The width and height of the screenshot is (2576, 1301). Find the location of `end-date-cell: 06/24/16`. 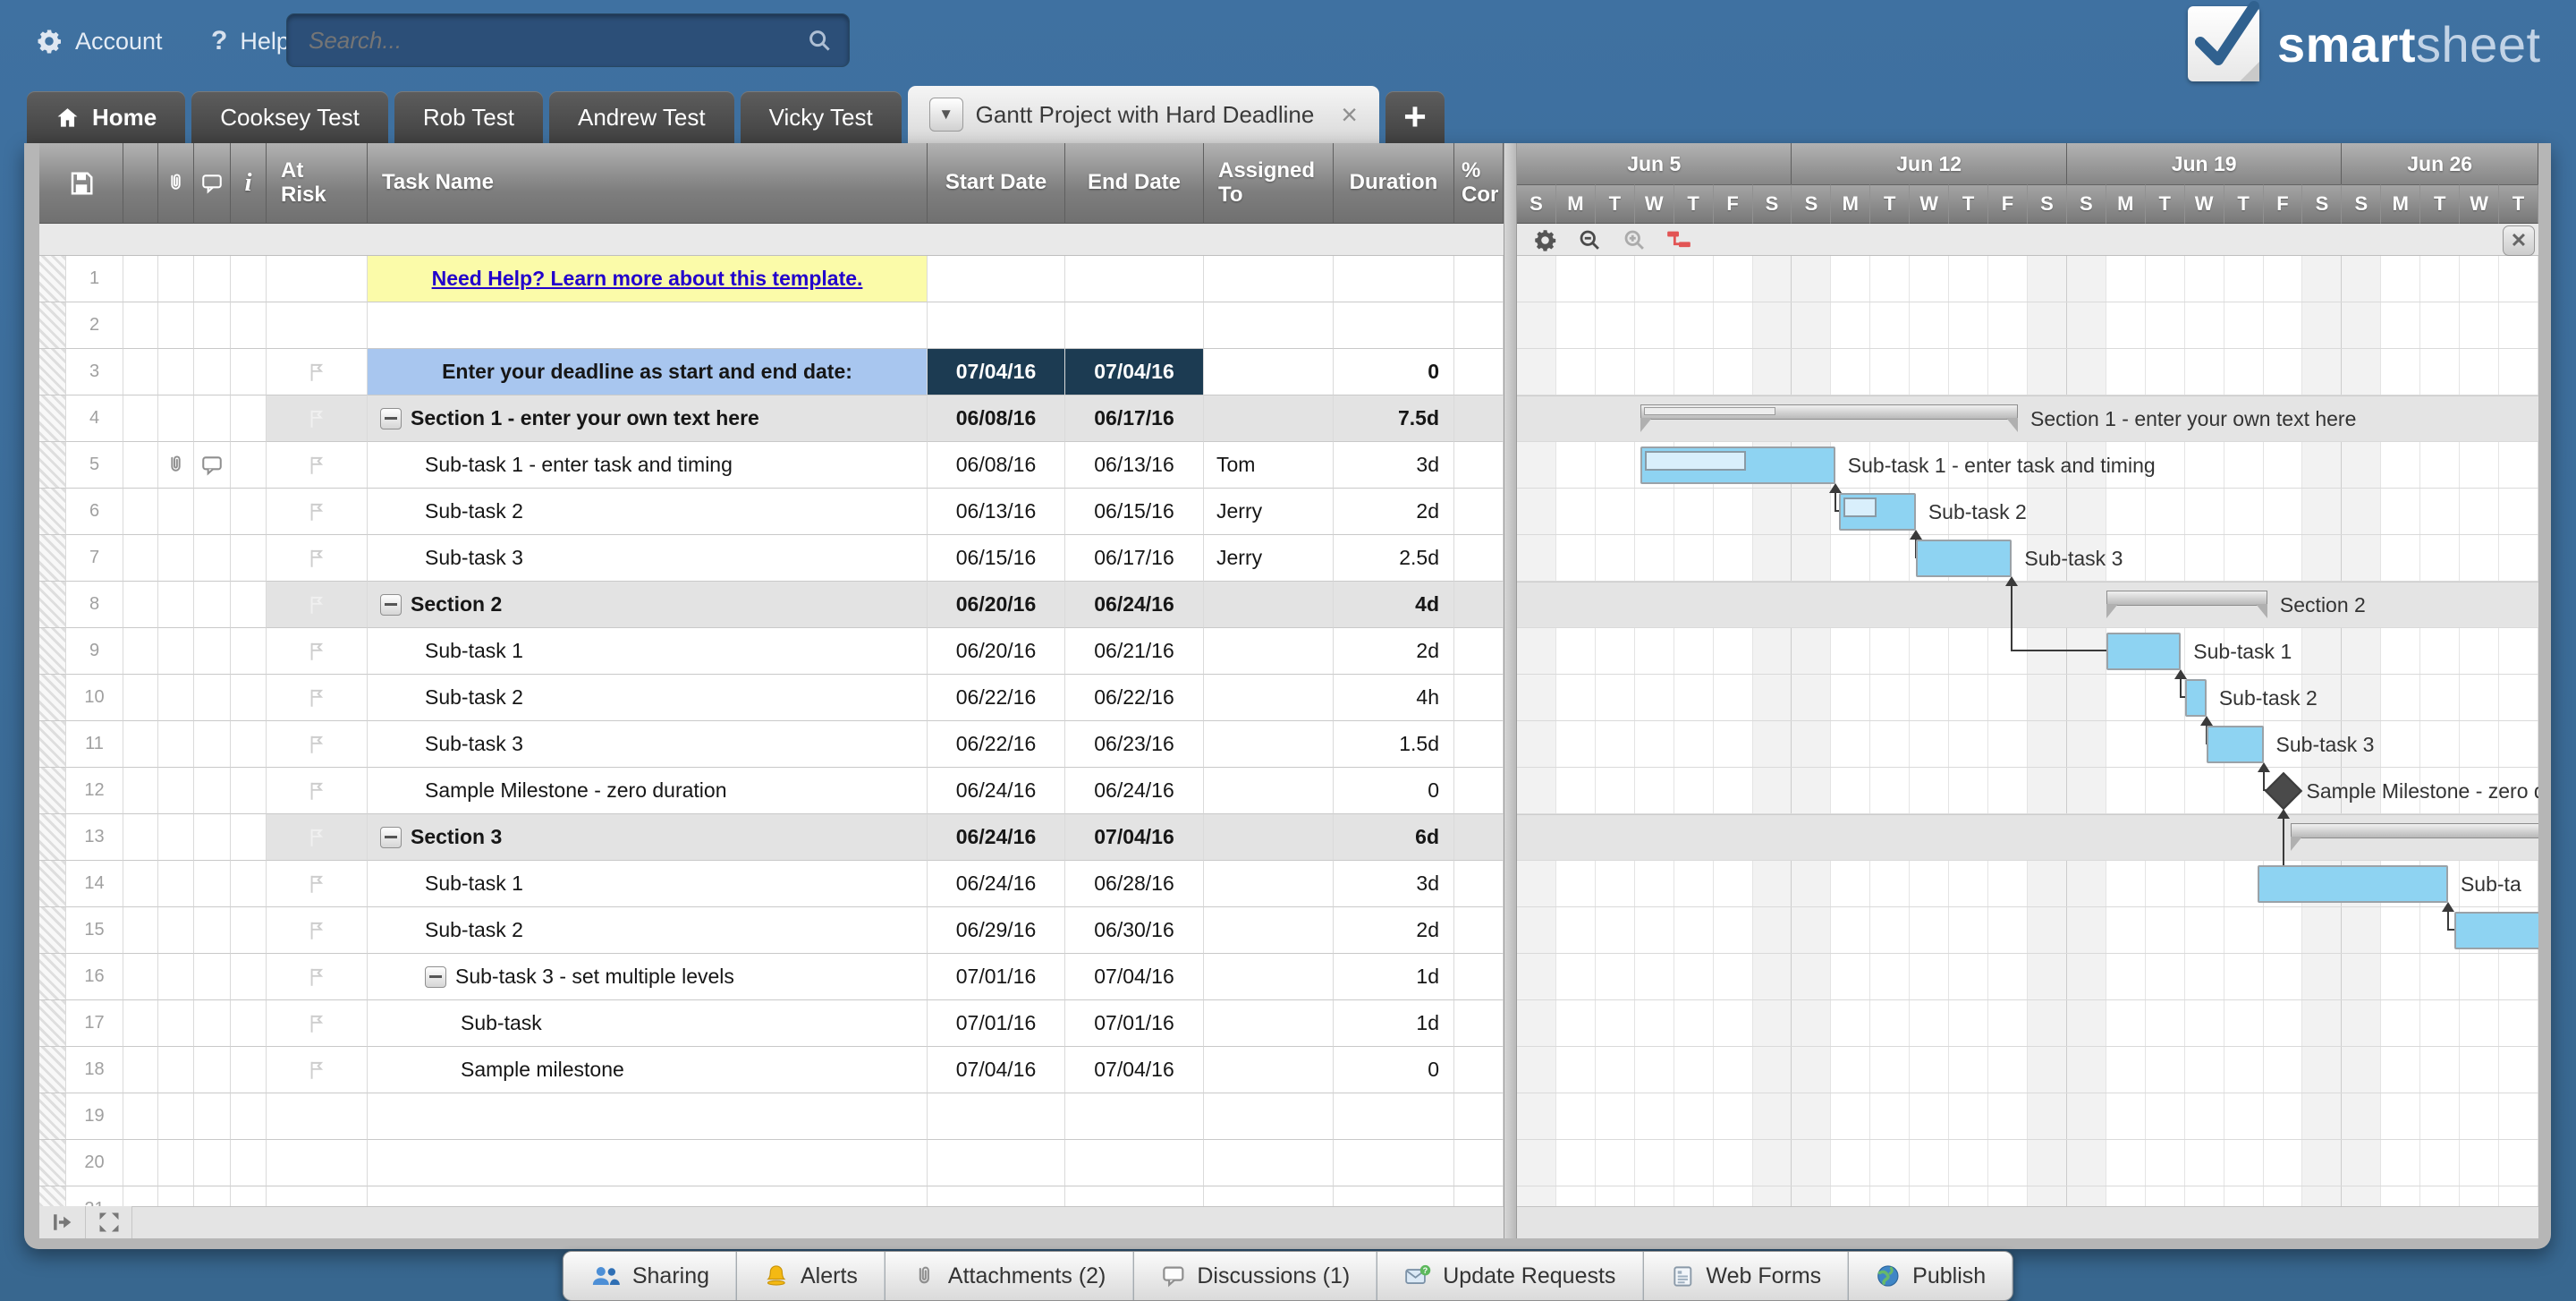

end-date-cell: 06/24/16 is located at coordinates (1134, 605).